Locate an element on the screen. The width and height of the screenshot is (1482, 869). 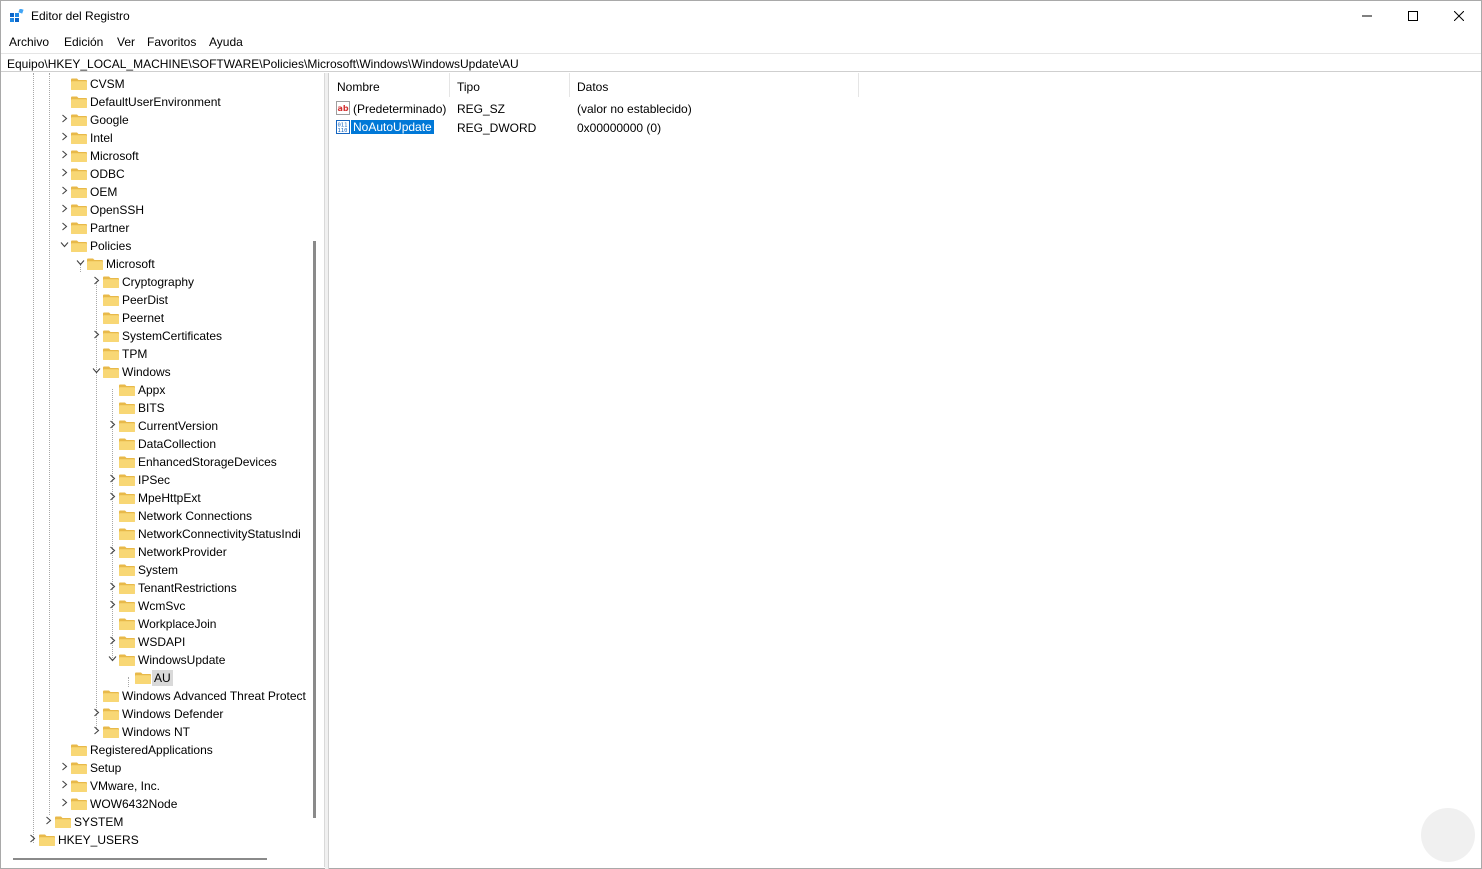
tree-node: Windows is located at coordinates (163, 372).